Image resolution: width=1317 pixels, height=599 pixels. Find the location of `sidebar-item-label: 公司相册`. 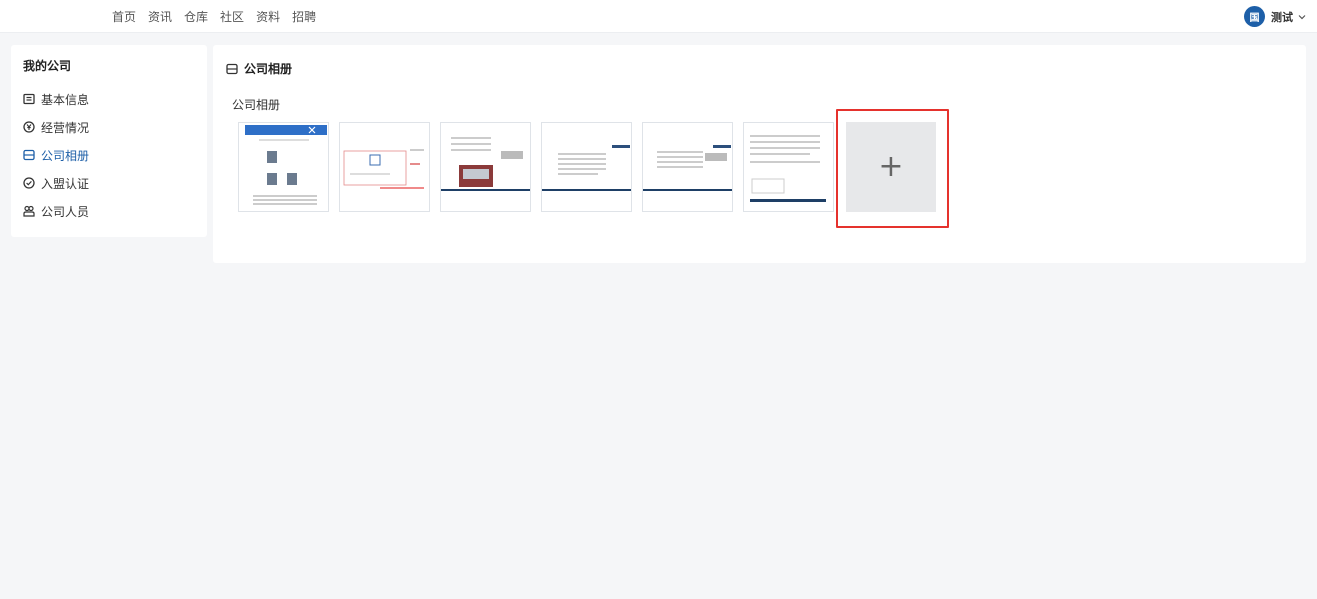

sidebar-item-label: 公司相册 is located at coordinates (65, 155).